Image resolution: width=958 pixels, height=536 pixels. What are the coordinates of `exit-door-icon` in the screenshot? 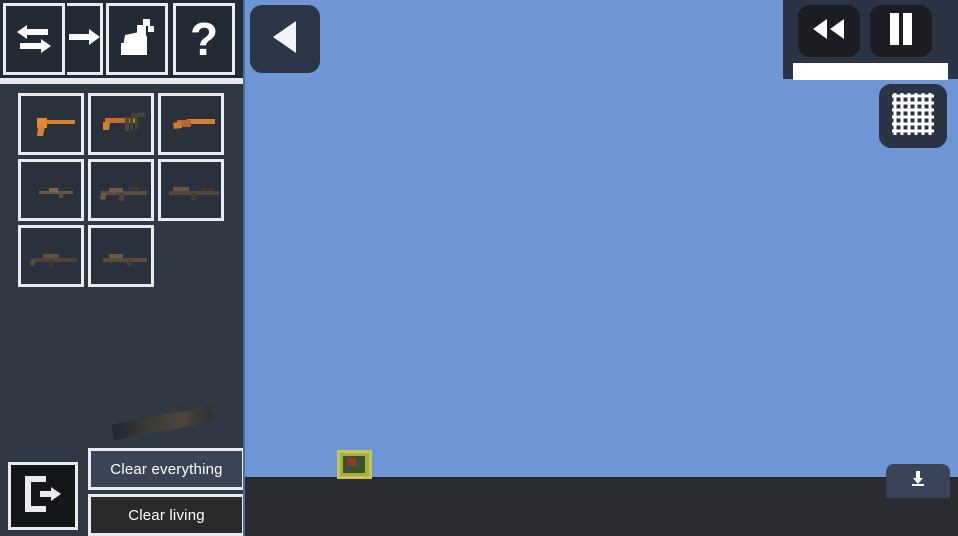 It's located at (43, 496).